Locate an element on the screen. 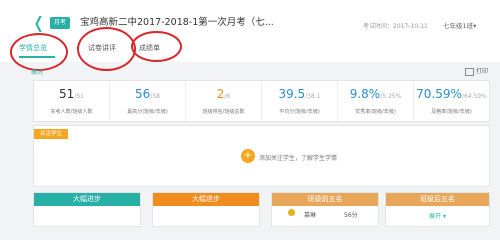 This screenshot has height=240, width=500. stat-sub: /38.1 is located at coordinates (313, 96).